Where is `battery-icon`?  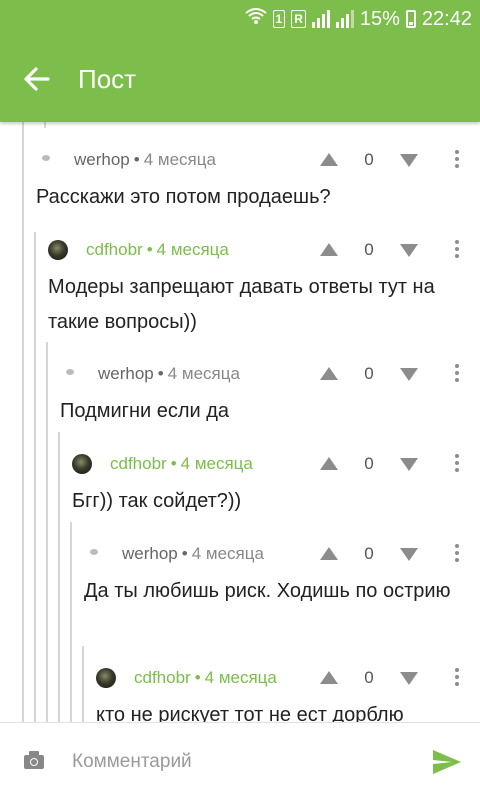
battery-icon is located at coordinates (410, 19).